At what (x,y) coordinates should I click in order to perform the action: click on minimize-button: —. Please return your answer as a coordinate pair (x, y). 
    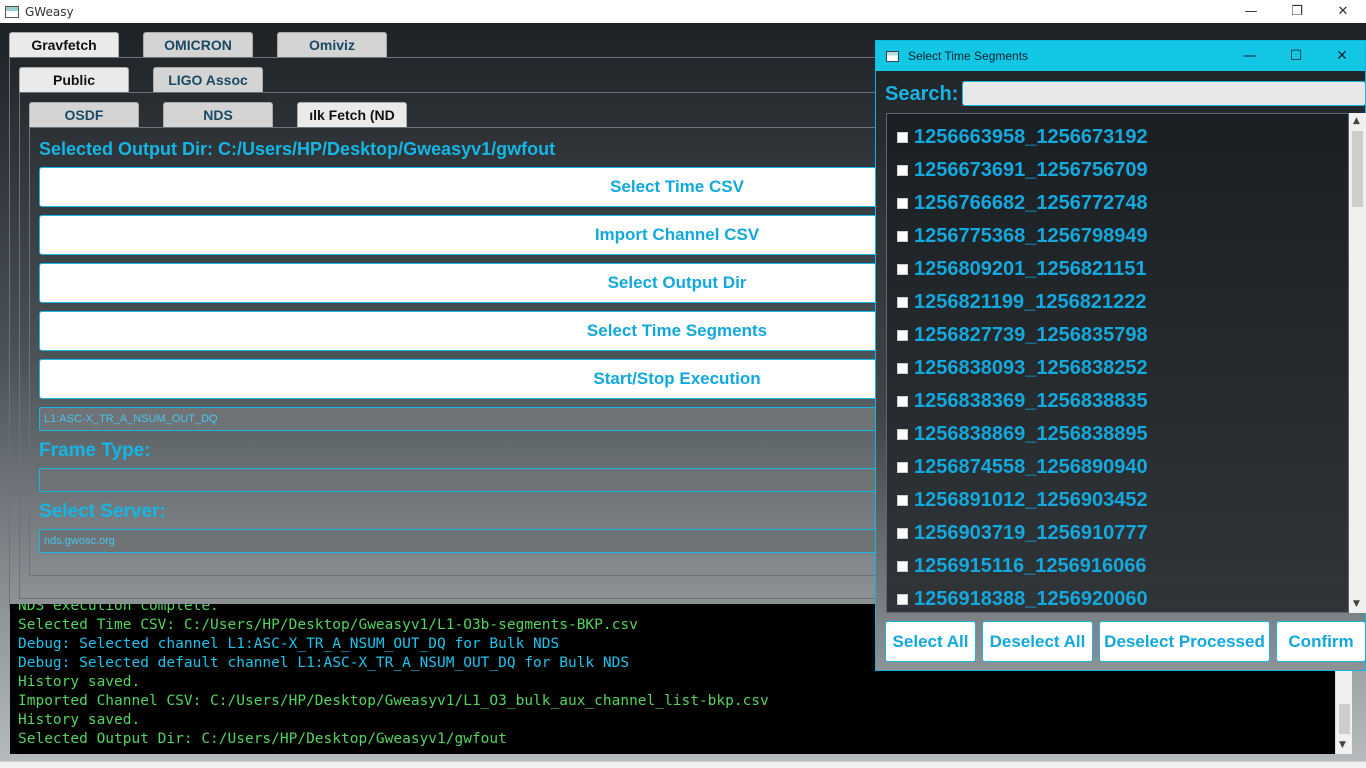
    Looking at the image, I should click on (1251, 11).